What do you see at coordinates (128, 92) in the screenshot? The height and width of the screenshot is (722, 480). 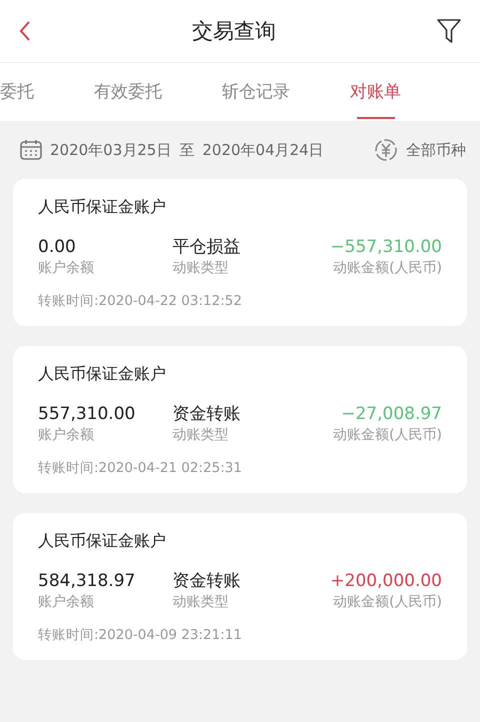 I see `tab: 有效委托` at bounding box center [128, 92].